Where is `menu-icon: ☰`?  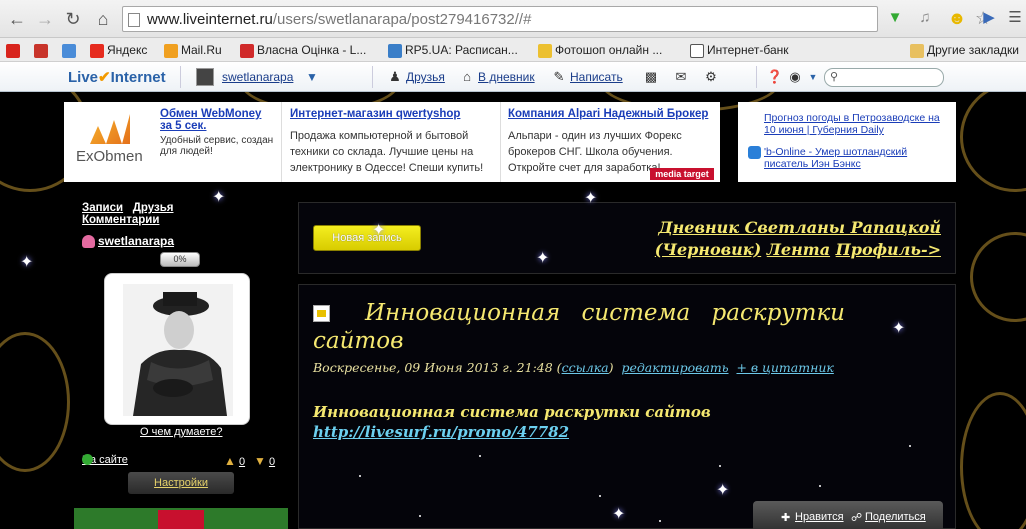 menu-icon: ☰ is located at coordinates (1015, 18).